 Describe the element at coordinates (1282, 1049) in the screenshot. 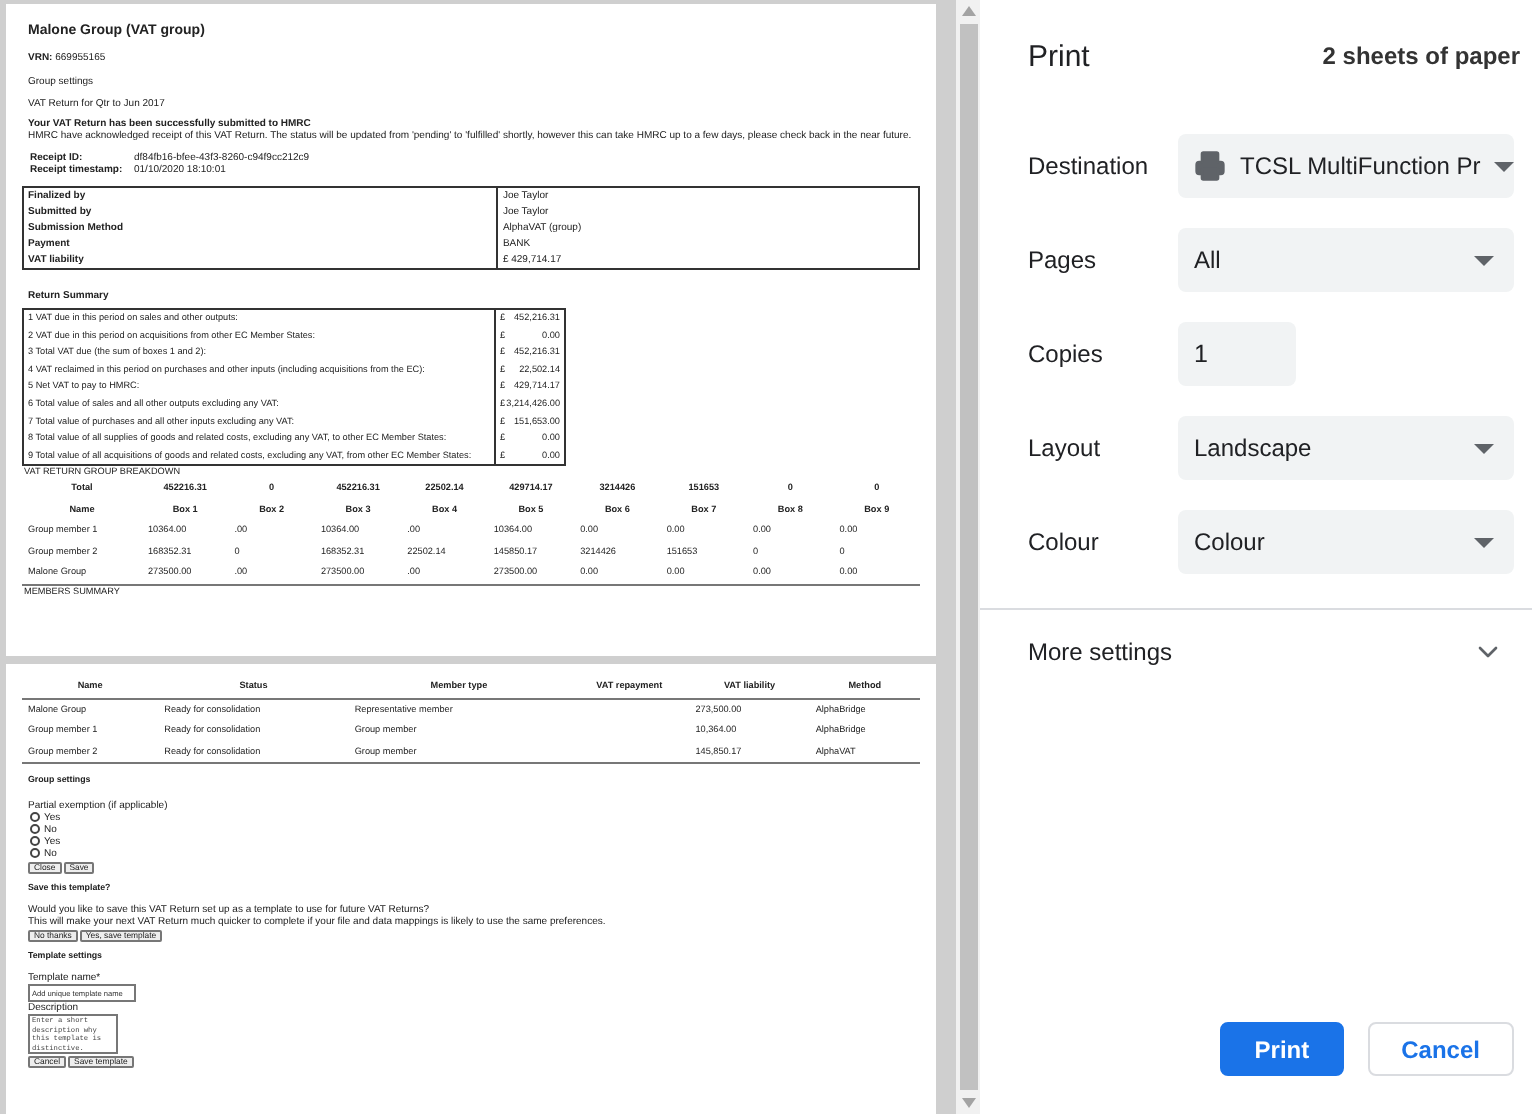

I see `print-button: Print` at that location.